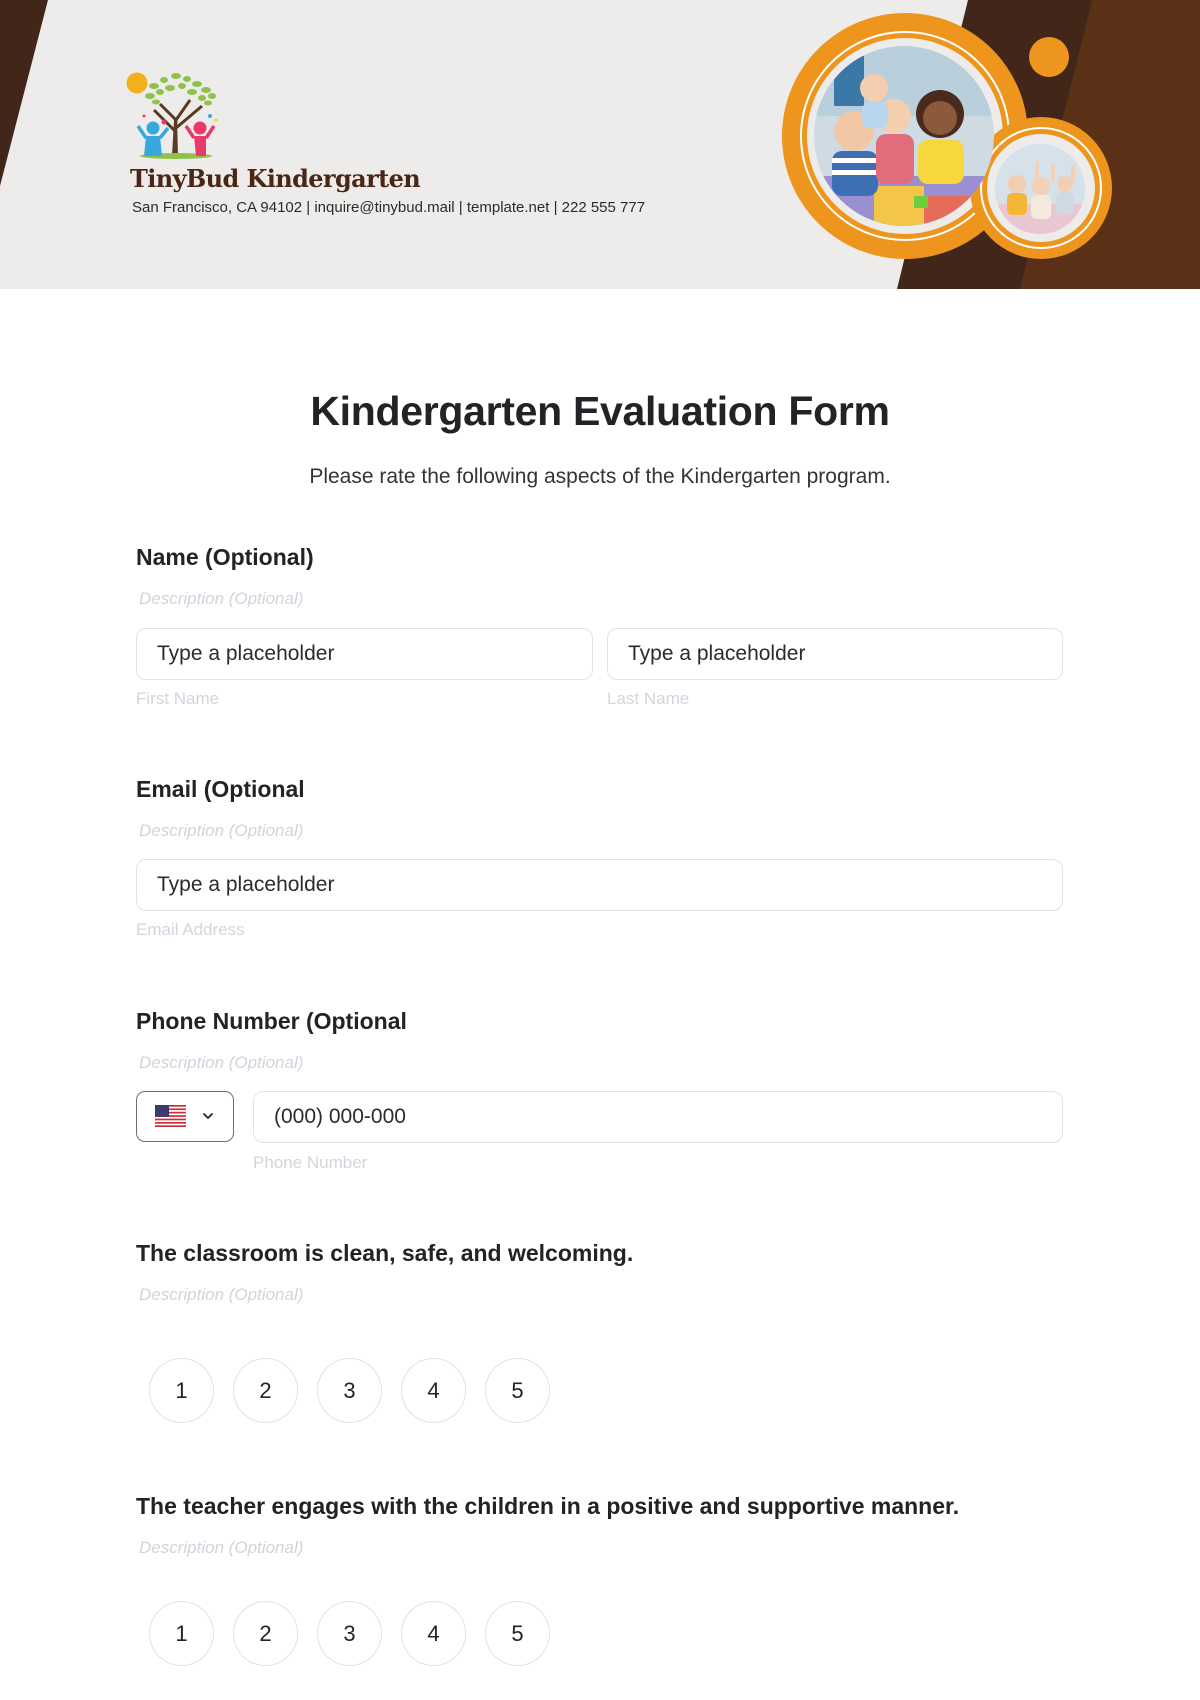  I want to click on kindergarten-logo, so click(176, 116).